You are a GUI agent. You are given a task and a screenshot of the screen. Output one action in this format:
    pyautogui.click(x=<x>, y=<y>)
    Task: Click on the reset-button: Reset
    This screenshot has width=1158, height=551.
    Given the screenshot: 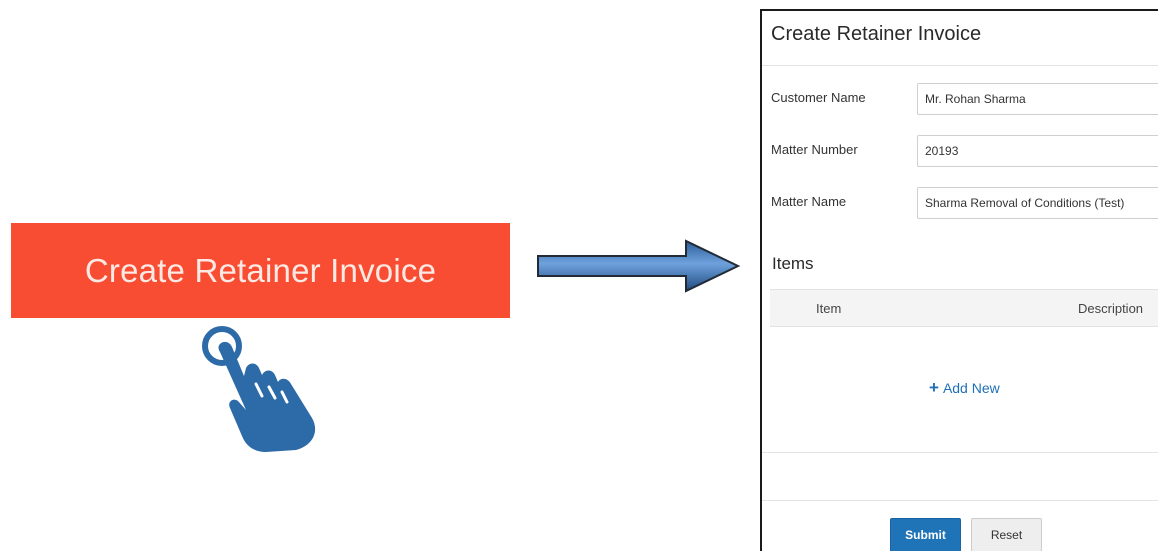 What is the action you would take?
    pyautogui.click(x=1006, y=534)
    